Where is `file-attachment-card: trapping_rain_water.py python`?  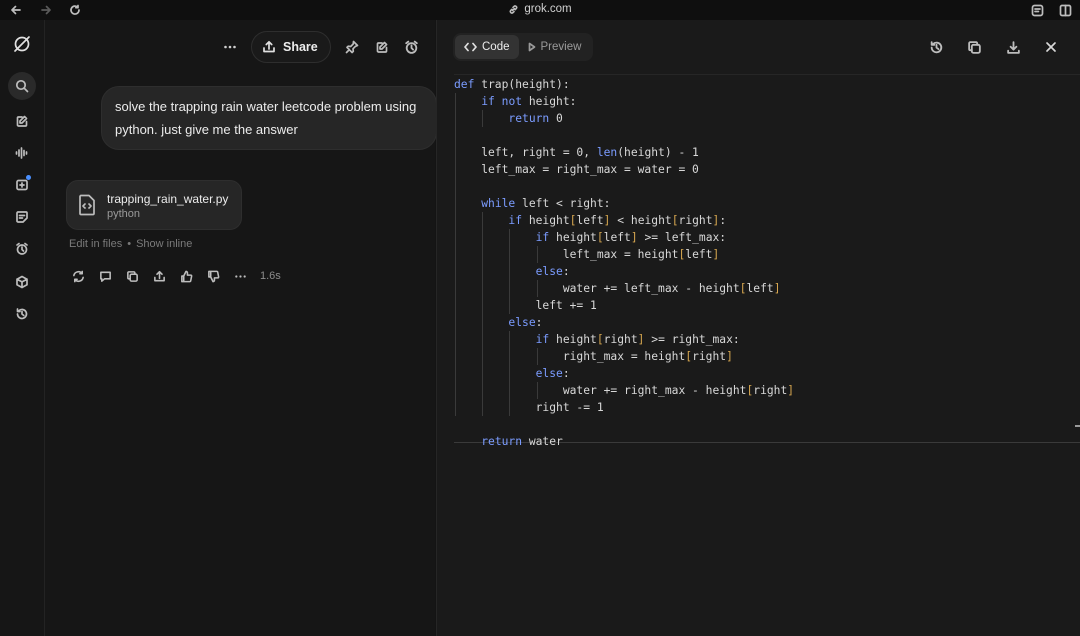 file-attachment-card: trapping_rain_water.py python is located at coordinates (154, 205).